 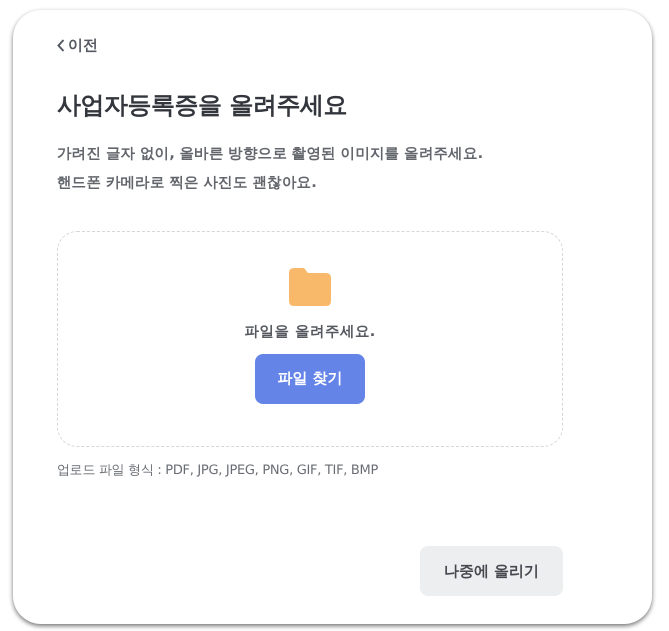 What do you see at coordinates (310, 332) in the screenshot?
I see `dropzone-message: 파일을 올려주세요.` at bounding box center [310, 332].